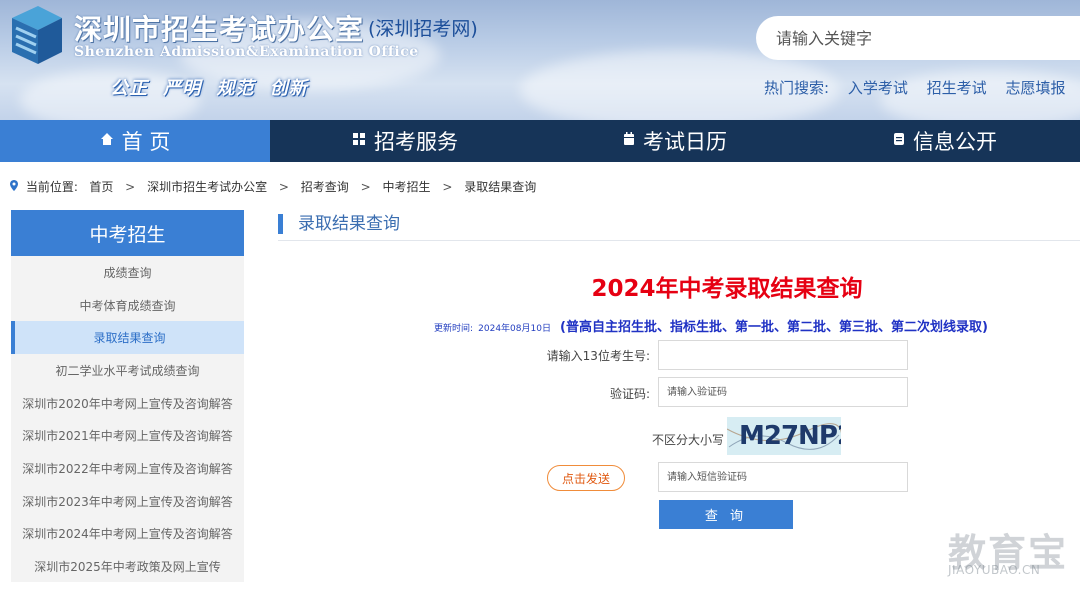 The image size is (1080, 595). What do you see at coordinates (209, 88) in the screenshot?
I see `slogan: 公正 严明 规范 创新` at bounding box center [209, 88].